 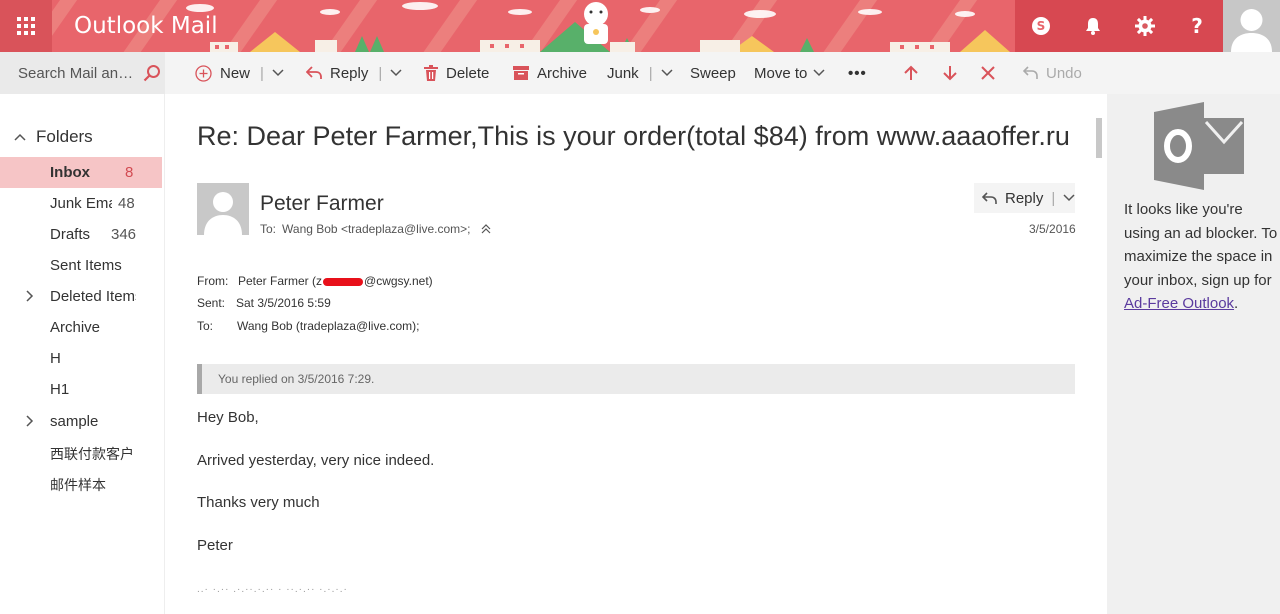 What do you see at coordinates (1179, 303) in the screenshot?
I see `ad-free-outlook-link: Ad-Free Outlook` at bounding box center [1179, 303].